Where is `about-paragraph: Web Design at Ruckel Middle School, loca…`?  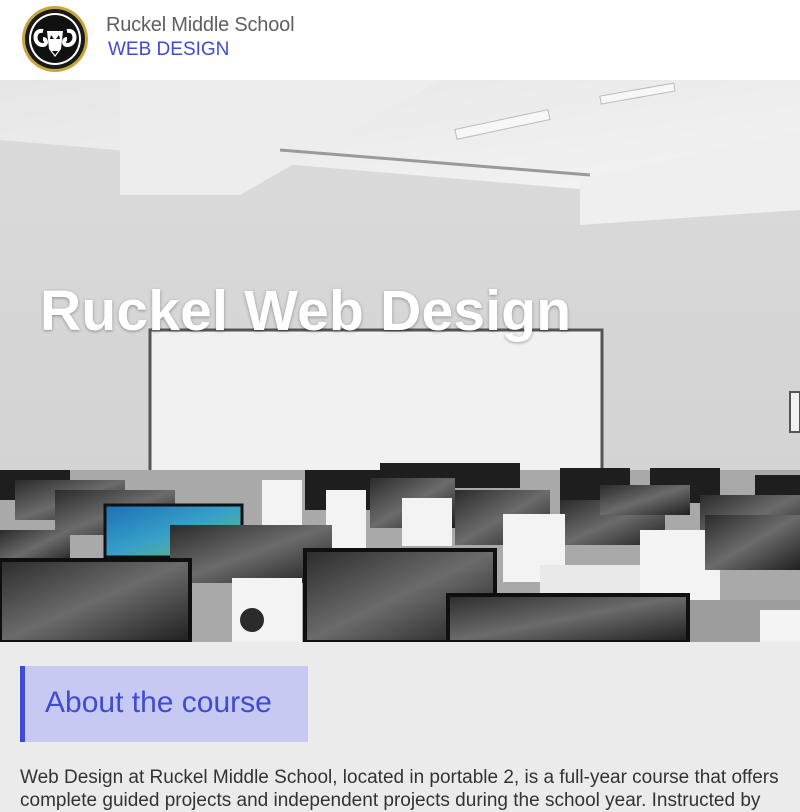 about-paragraph: Web Design at Ruckel Middle School, loca… is located at coordinates (410, 789).